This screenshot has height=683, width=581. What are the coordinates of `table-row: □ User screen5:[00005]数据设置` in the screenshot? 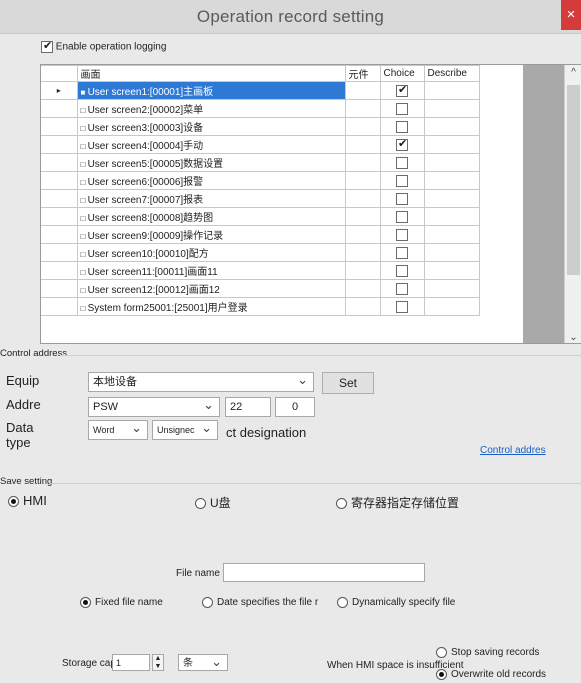 It's located at (260, 162).